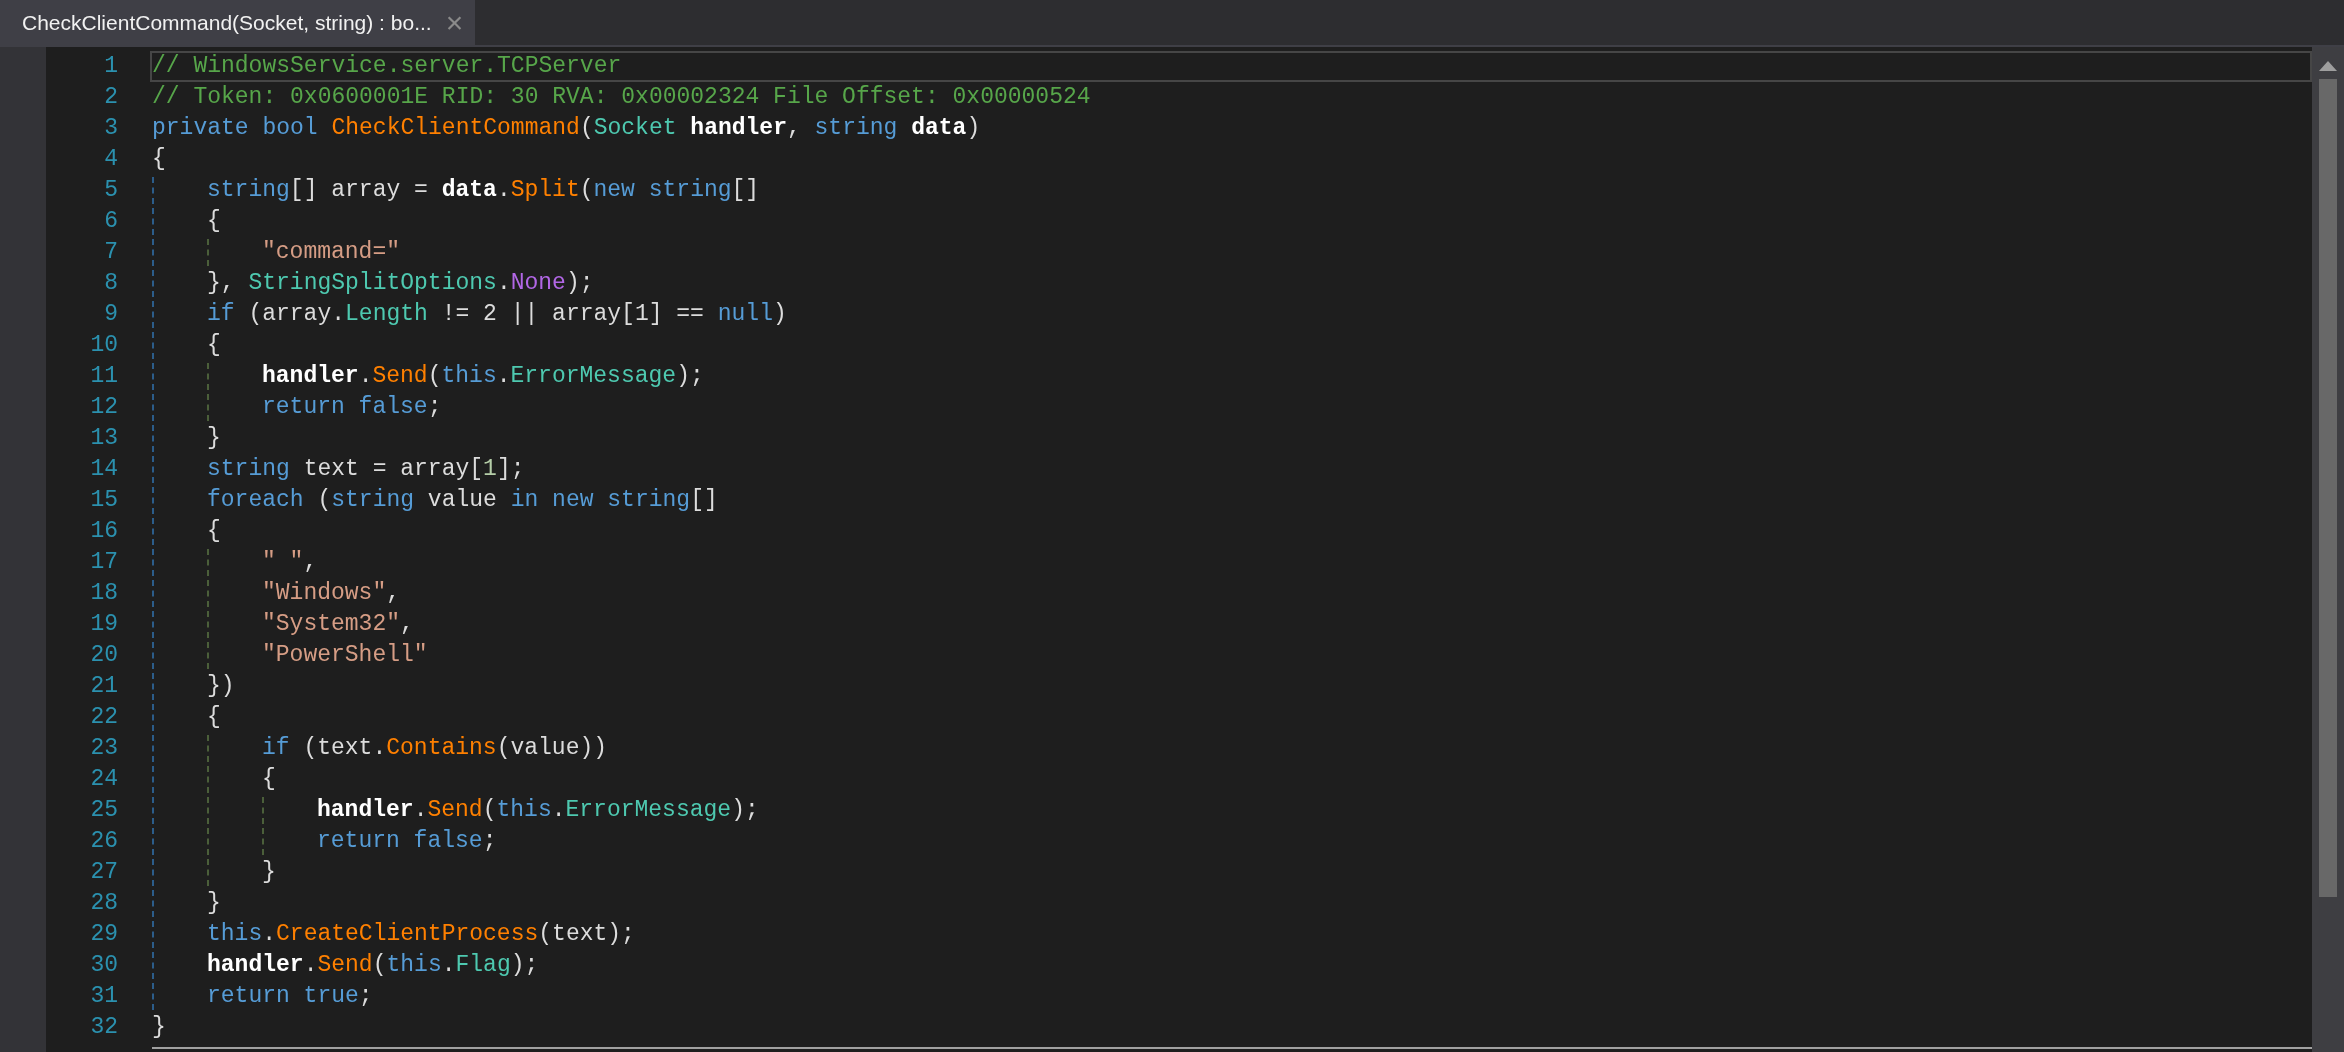 The height and width of the screenshot is (1052, 2344). Describe the element at coordinates (1231, 655) in the screenshot. I see `code-line: "PowerShell"` at that location.